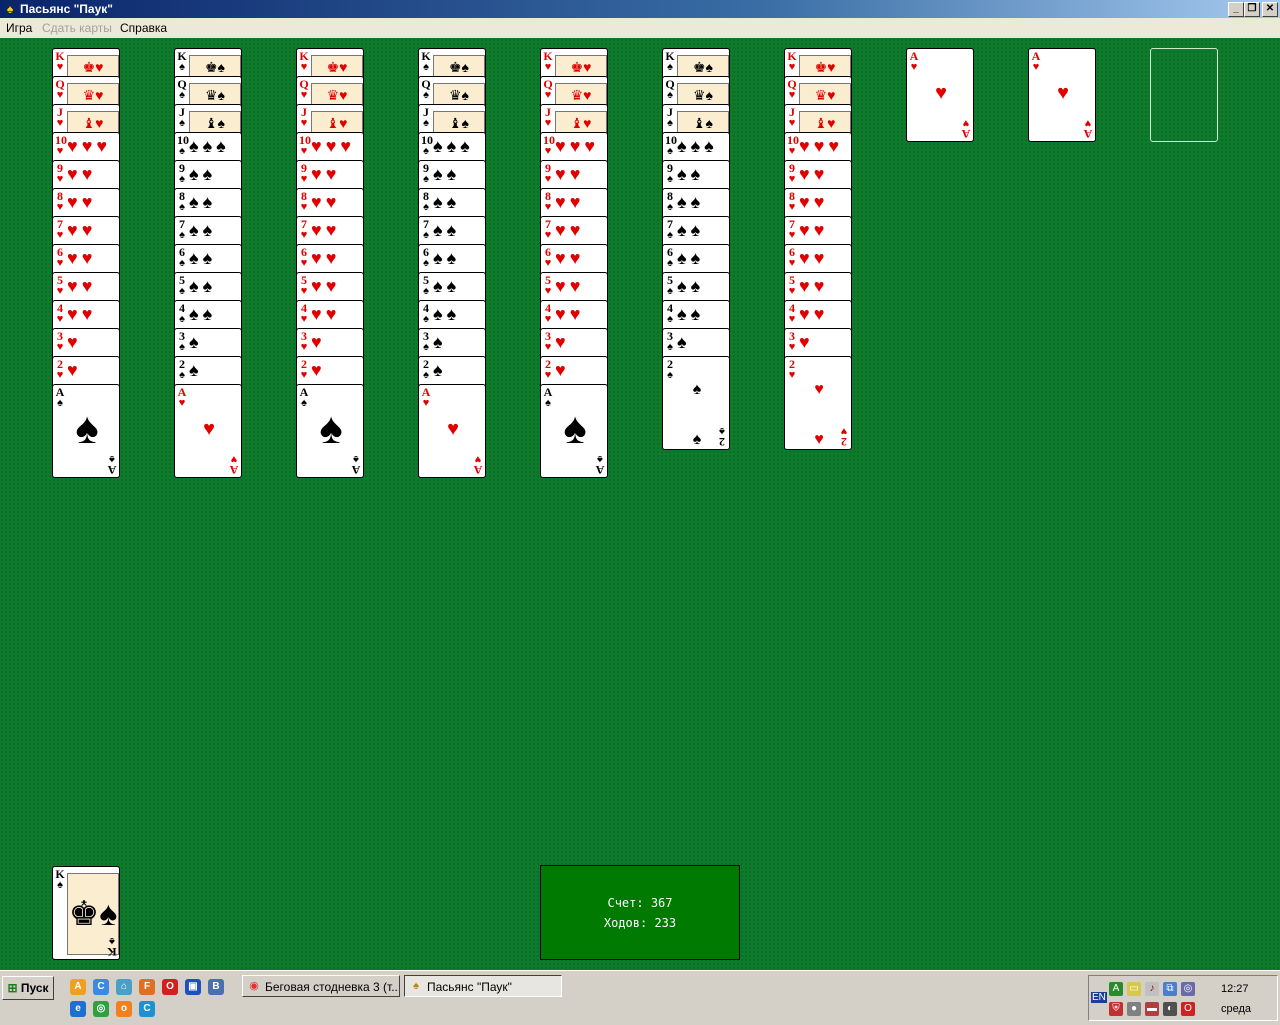 This screenshot has width=1280, height=1025. Describe the element at coordinates (640, 9) in the screenshot. I see `title-bar: ♠ Пасьянс "Паук" _ ❐ ✕` at that location.